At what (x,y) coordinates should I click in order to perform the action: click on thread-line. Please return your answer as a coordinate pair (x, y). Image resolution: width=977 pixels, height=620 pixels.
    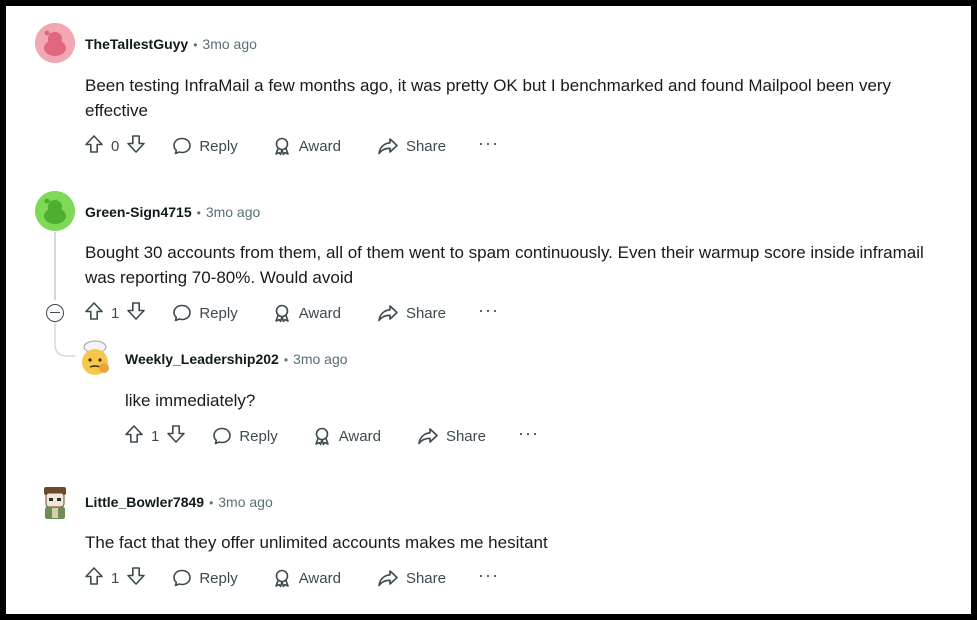
    Looking at the image, I should click on (55, 266).